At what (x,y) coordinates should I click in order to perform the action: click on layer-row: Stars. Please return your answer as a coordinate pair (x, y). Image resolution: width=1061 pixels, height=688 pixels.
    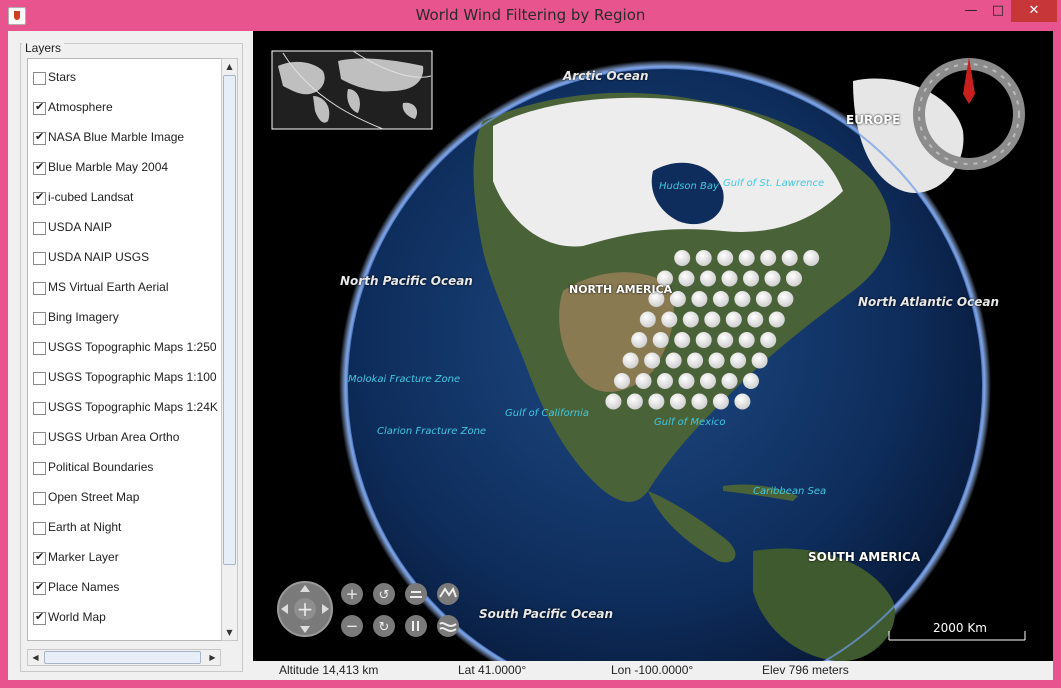
    Looking at the image, I should click on (128, 77).